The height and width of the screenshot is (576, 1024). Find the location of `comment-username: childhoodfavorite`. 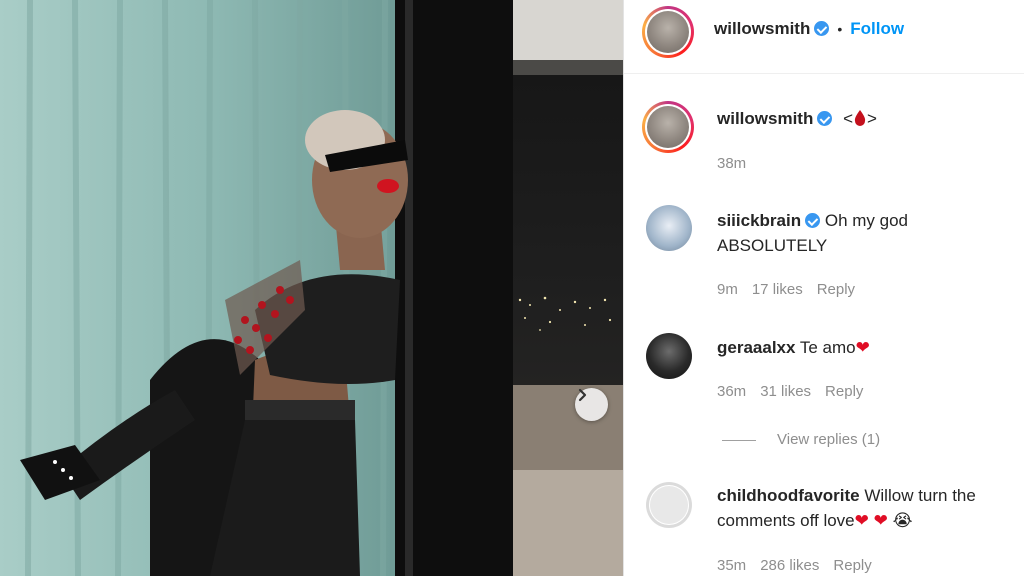

comment-username: childhoodfavorite is located at coordinates (788, 495).